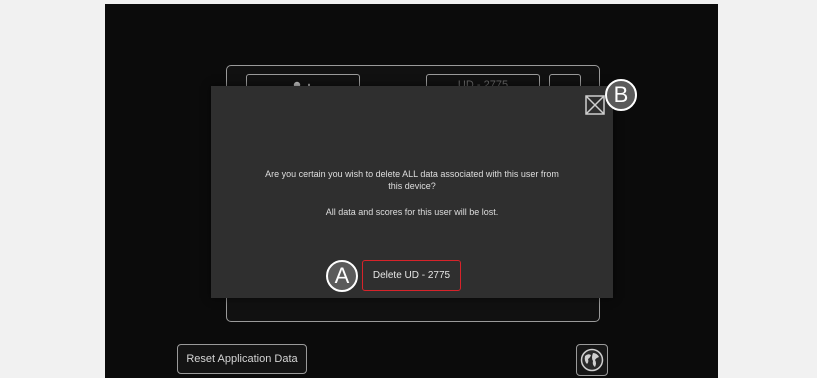 Image resolution: width=817 pixels, height=378 pixels. What do you see at coordinates (342, 276) in the screenshot?
I see `callout-marker-a: A` at bounding box center [342, 276].